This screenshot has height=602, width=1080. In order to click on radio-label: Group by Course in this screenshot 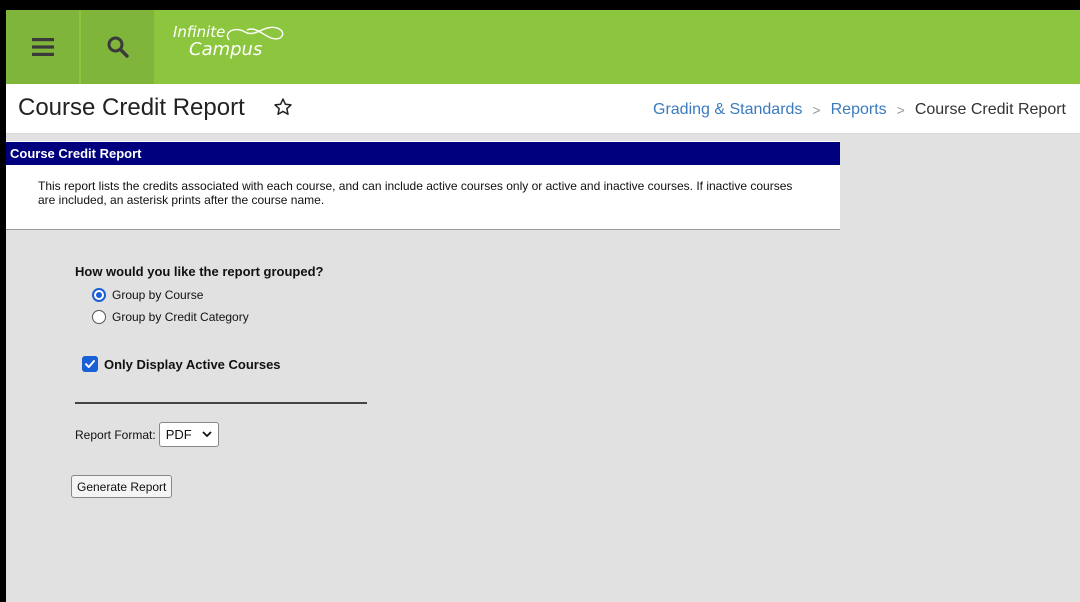, I will do `click(158, 295)`.